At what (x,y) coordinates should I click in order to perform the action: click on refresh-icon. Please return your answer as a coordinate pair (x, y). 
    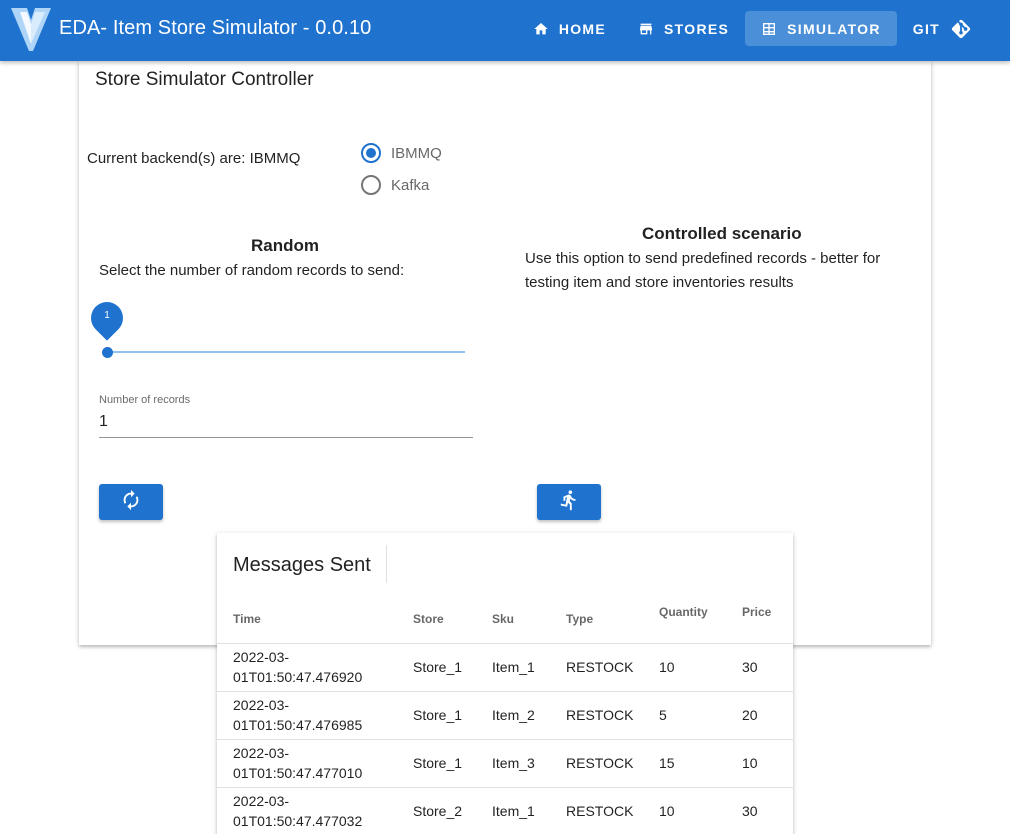
    Looking at the image, I should click on (131, 502).